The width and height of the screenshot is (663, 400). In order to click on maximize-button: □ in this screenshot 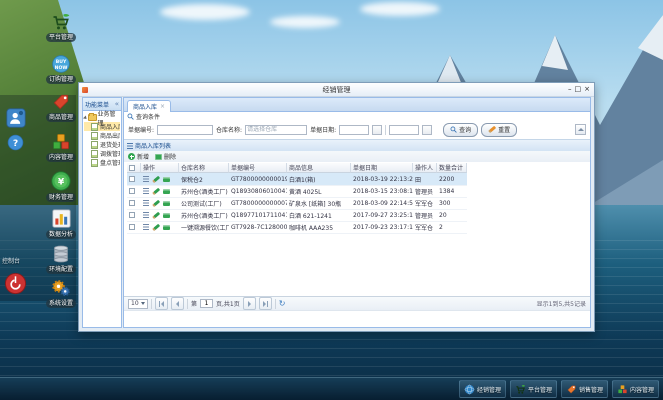, I will do `click(578, 89)`.